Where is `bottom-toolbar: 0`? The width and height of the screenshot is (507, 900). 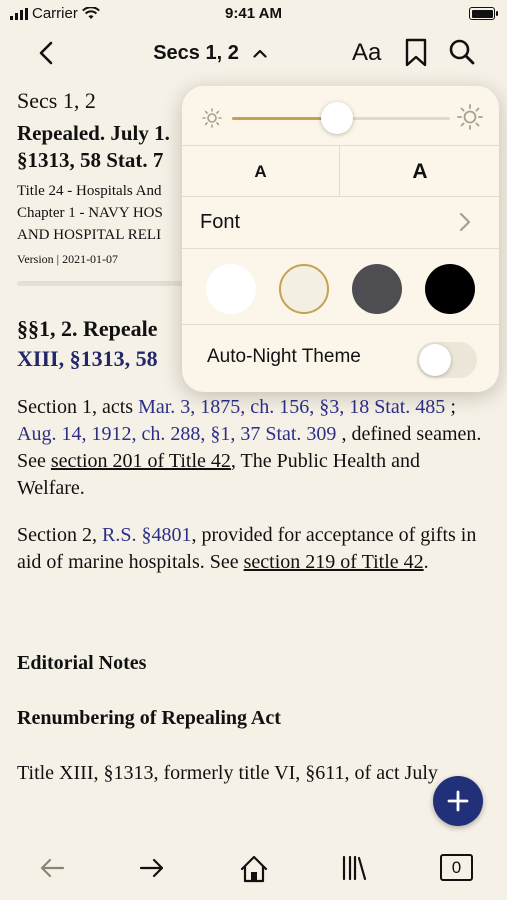 bottom-toolbar: 0 is located at coordinates (253, 870).